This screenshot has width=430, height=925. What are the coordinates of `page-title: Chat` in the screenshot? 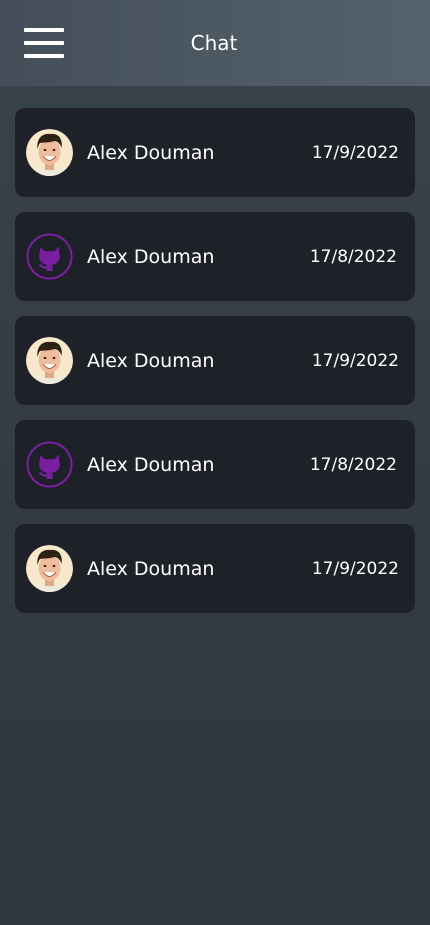 It's located at (214, 43).